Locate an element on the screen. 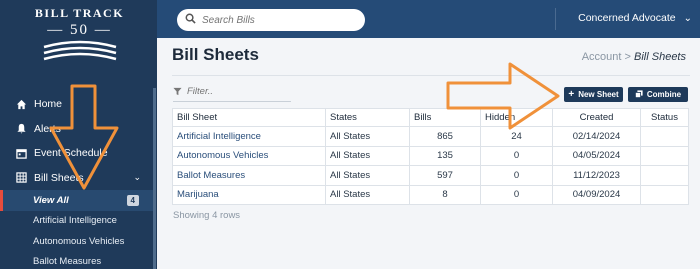 The width and height of the screenshot is (700, 269). breadcrumb: Account > Bill Sheets is located at coordinates (634, 57).